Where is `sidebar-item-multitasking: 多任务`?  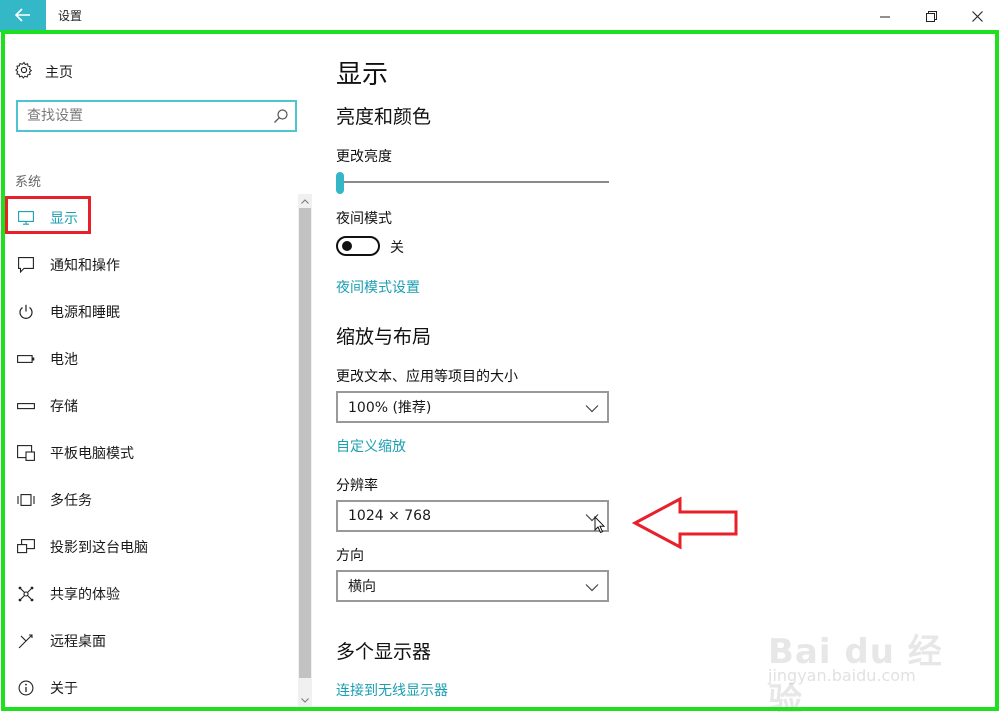
sidebar-item-multitasking: 多任务 is located at coordinates (151, 499).